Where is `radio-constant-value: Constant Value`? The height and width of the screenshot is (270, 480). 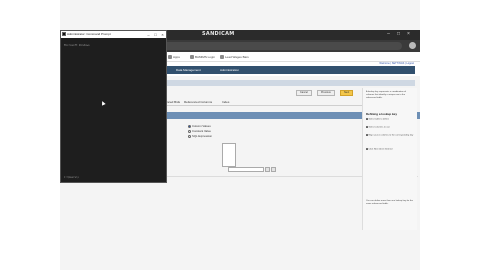 radio-constant-value: Constant Value is located at coordinates (199, 131).